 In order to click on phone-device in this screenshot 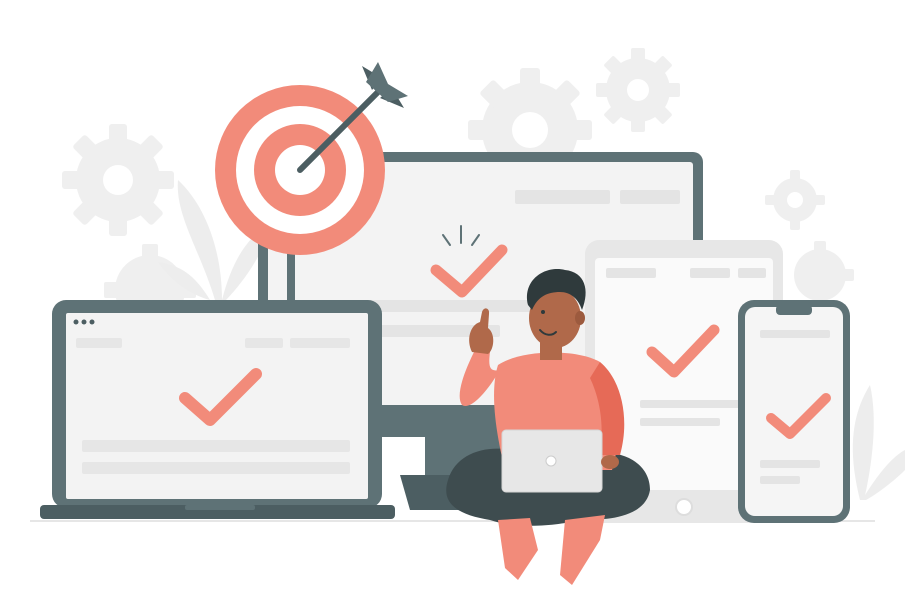, I will do `click(794, 411)`.